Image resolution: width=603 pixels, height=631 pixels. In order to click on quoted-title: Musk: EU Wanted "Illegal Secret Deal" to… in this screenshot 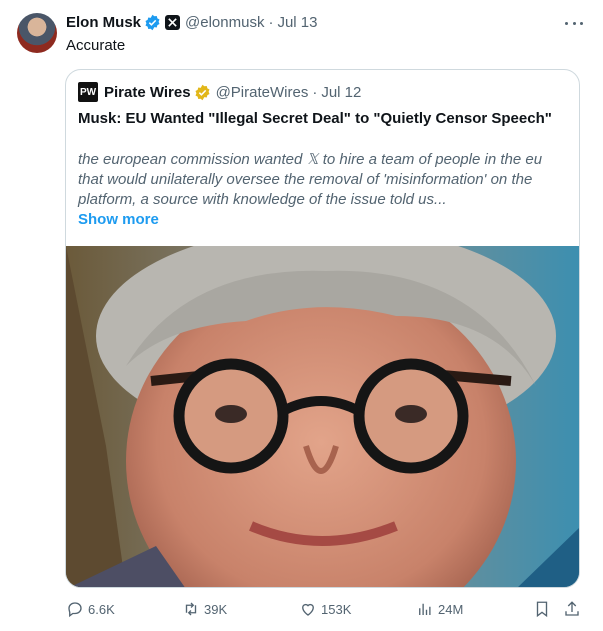, I will do `click(315, 118)`.